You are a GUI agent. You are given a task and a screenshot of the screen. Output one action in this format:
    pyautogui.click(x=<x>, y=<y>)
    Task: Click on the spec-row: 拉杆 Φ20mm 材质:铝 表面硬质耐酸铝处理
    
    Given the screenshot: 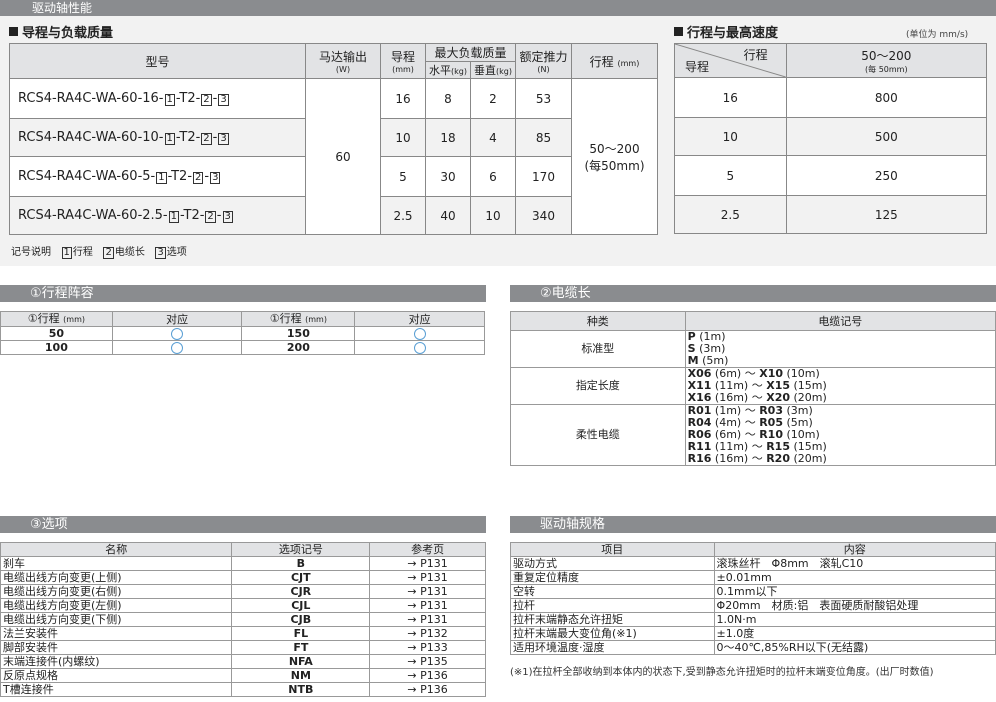 What is the action you would take?
    pyautogui.click(x=753, y=605)
    